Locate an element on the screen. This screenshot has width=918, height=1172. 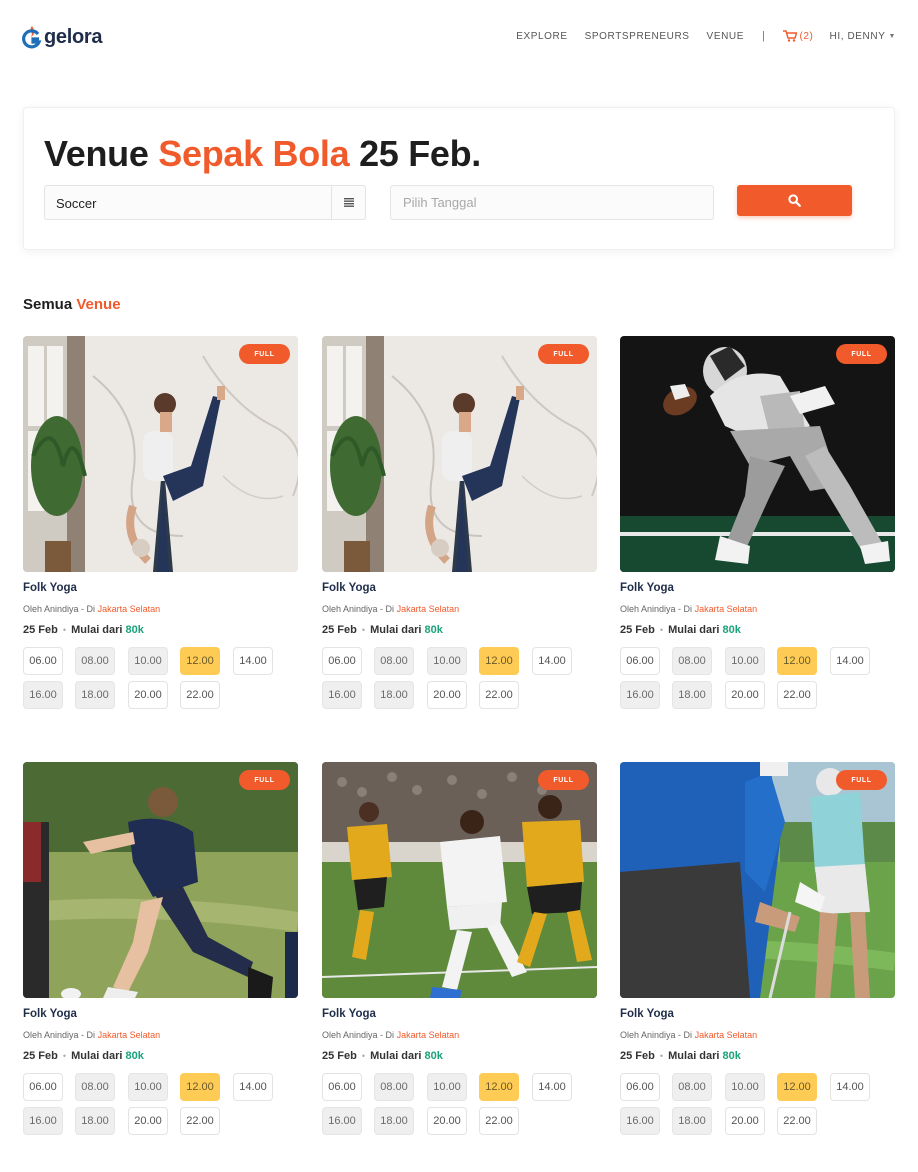
search-button is located at coordinates (794, 200).